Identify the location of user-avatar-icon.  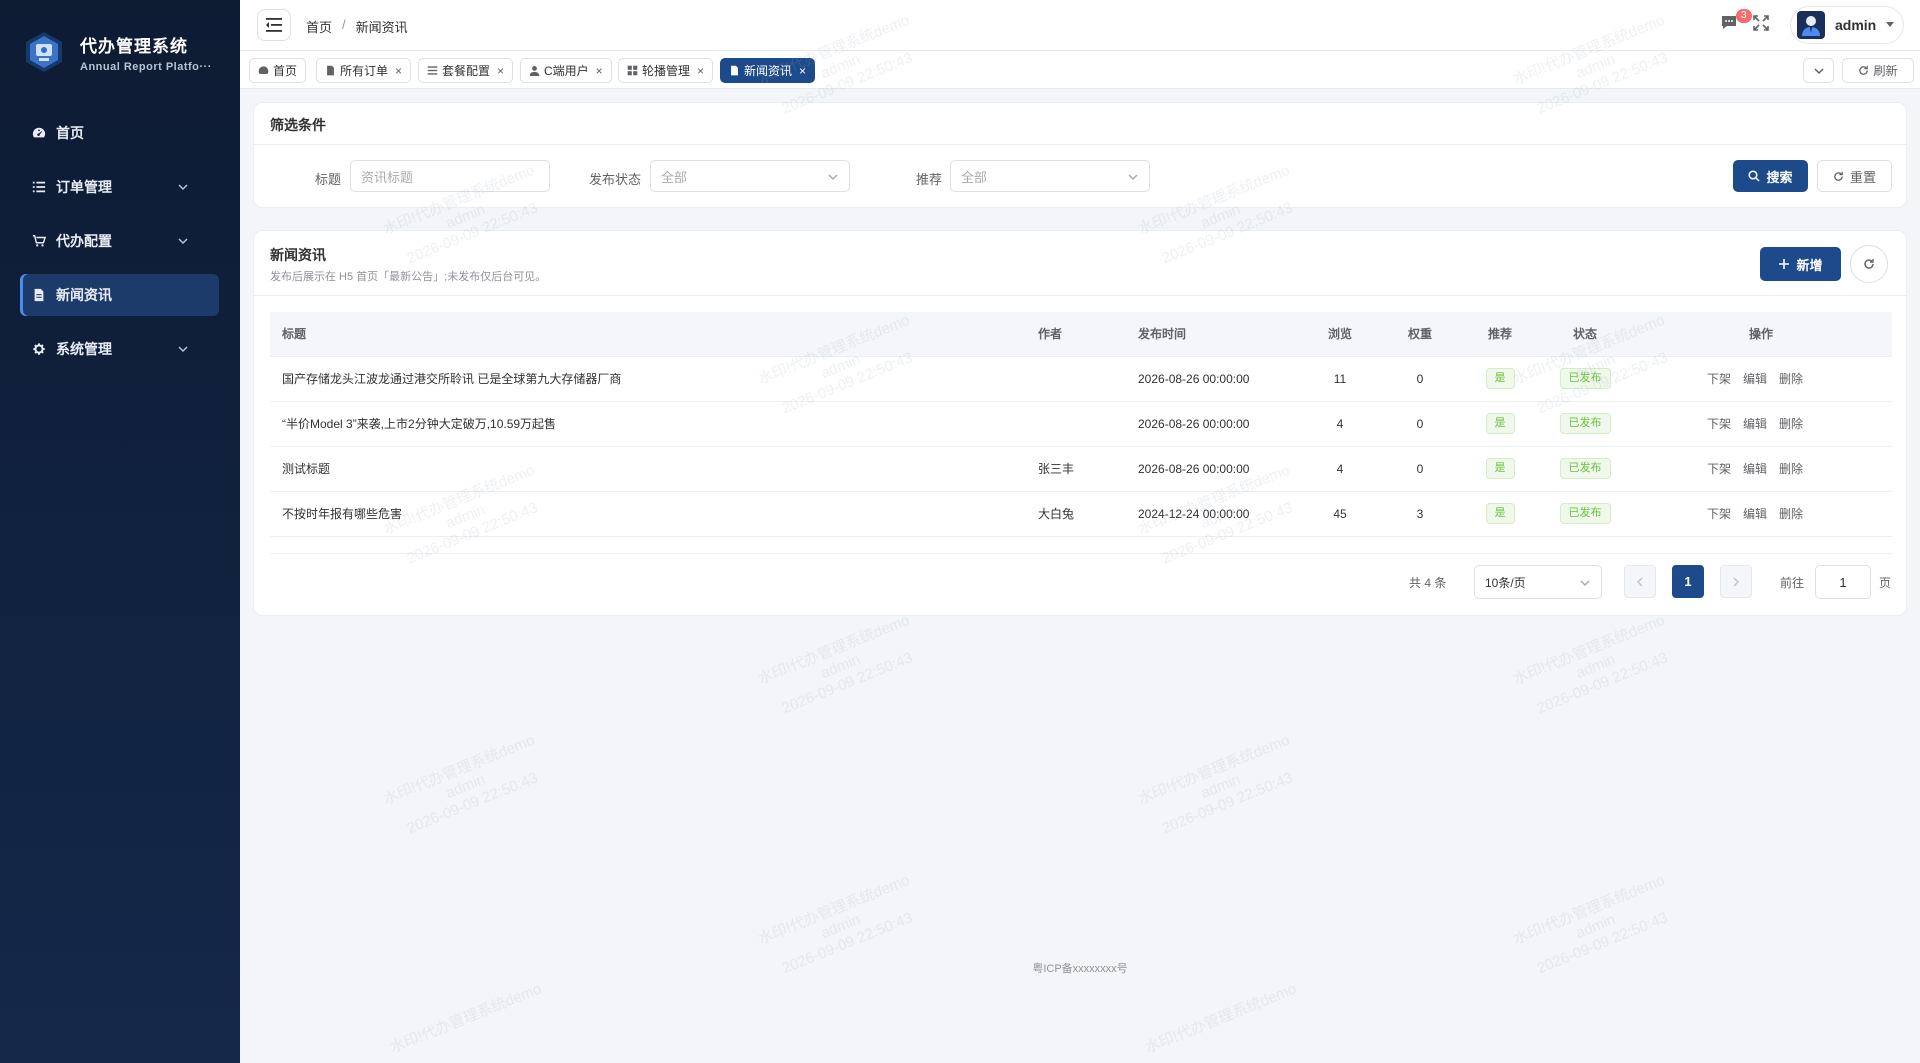
(1811, 26).